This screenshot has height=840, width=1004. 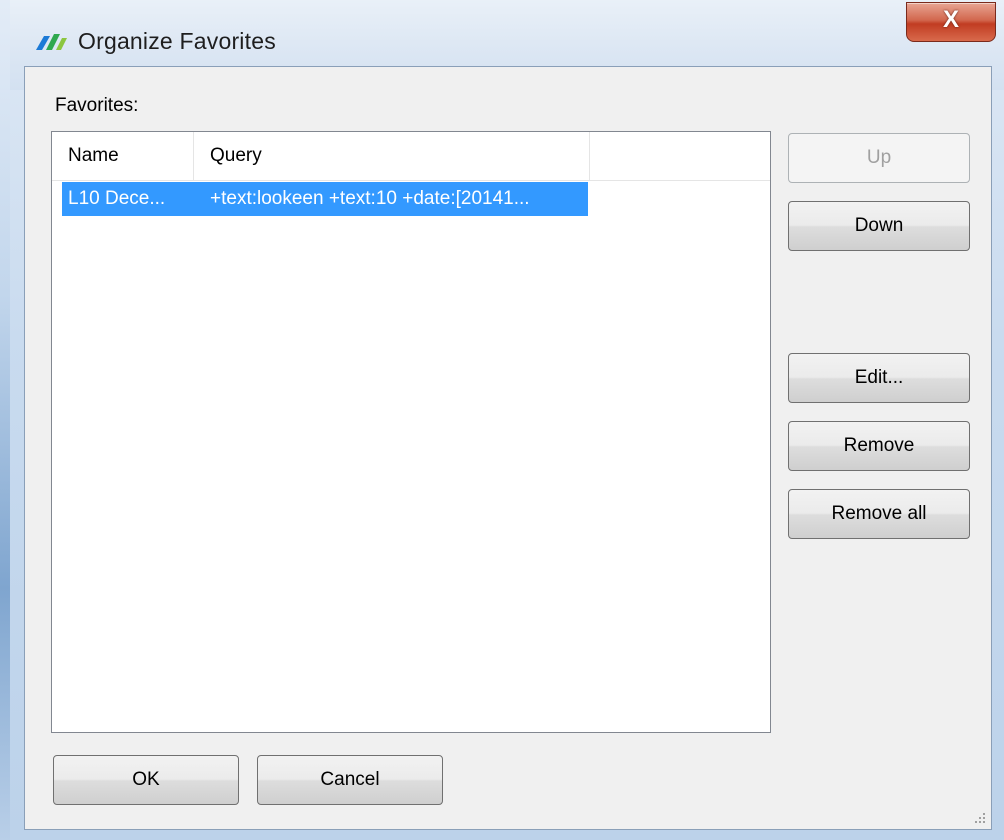 What do you see at coordinates (879, 514) in the screenshot?
I see `remove-all-button: Remove all` at bounding box center [879, 514].